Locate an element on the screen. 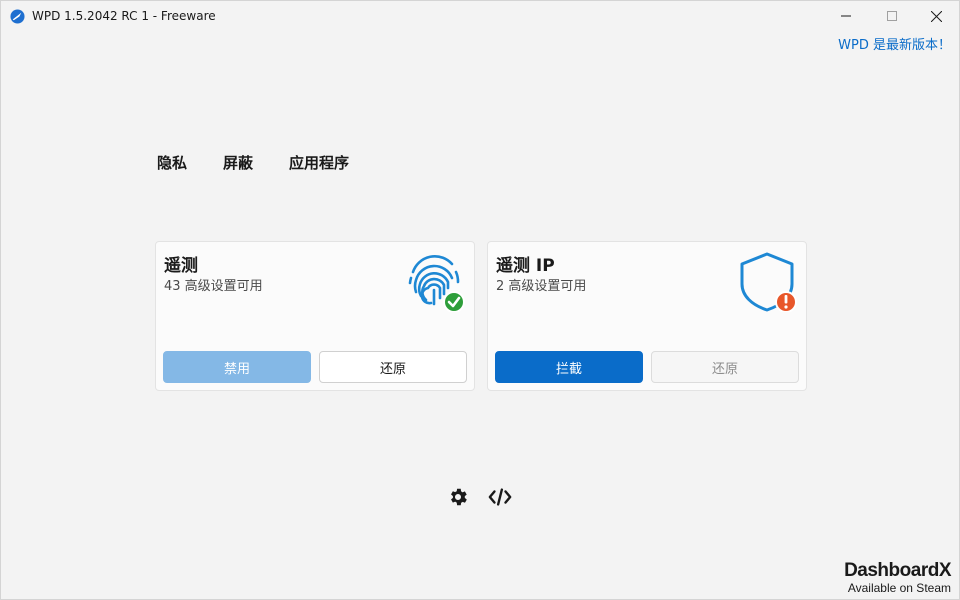 This screenshot has height=600, width=960. close-icon is located at coordinates (936, 16).